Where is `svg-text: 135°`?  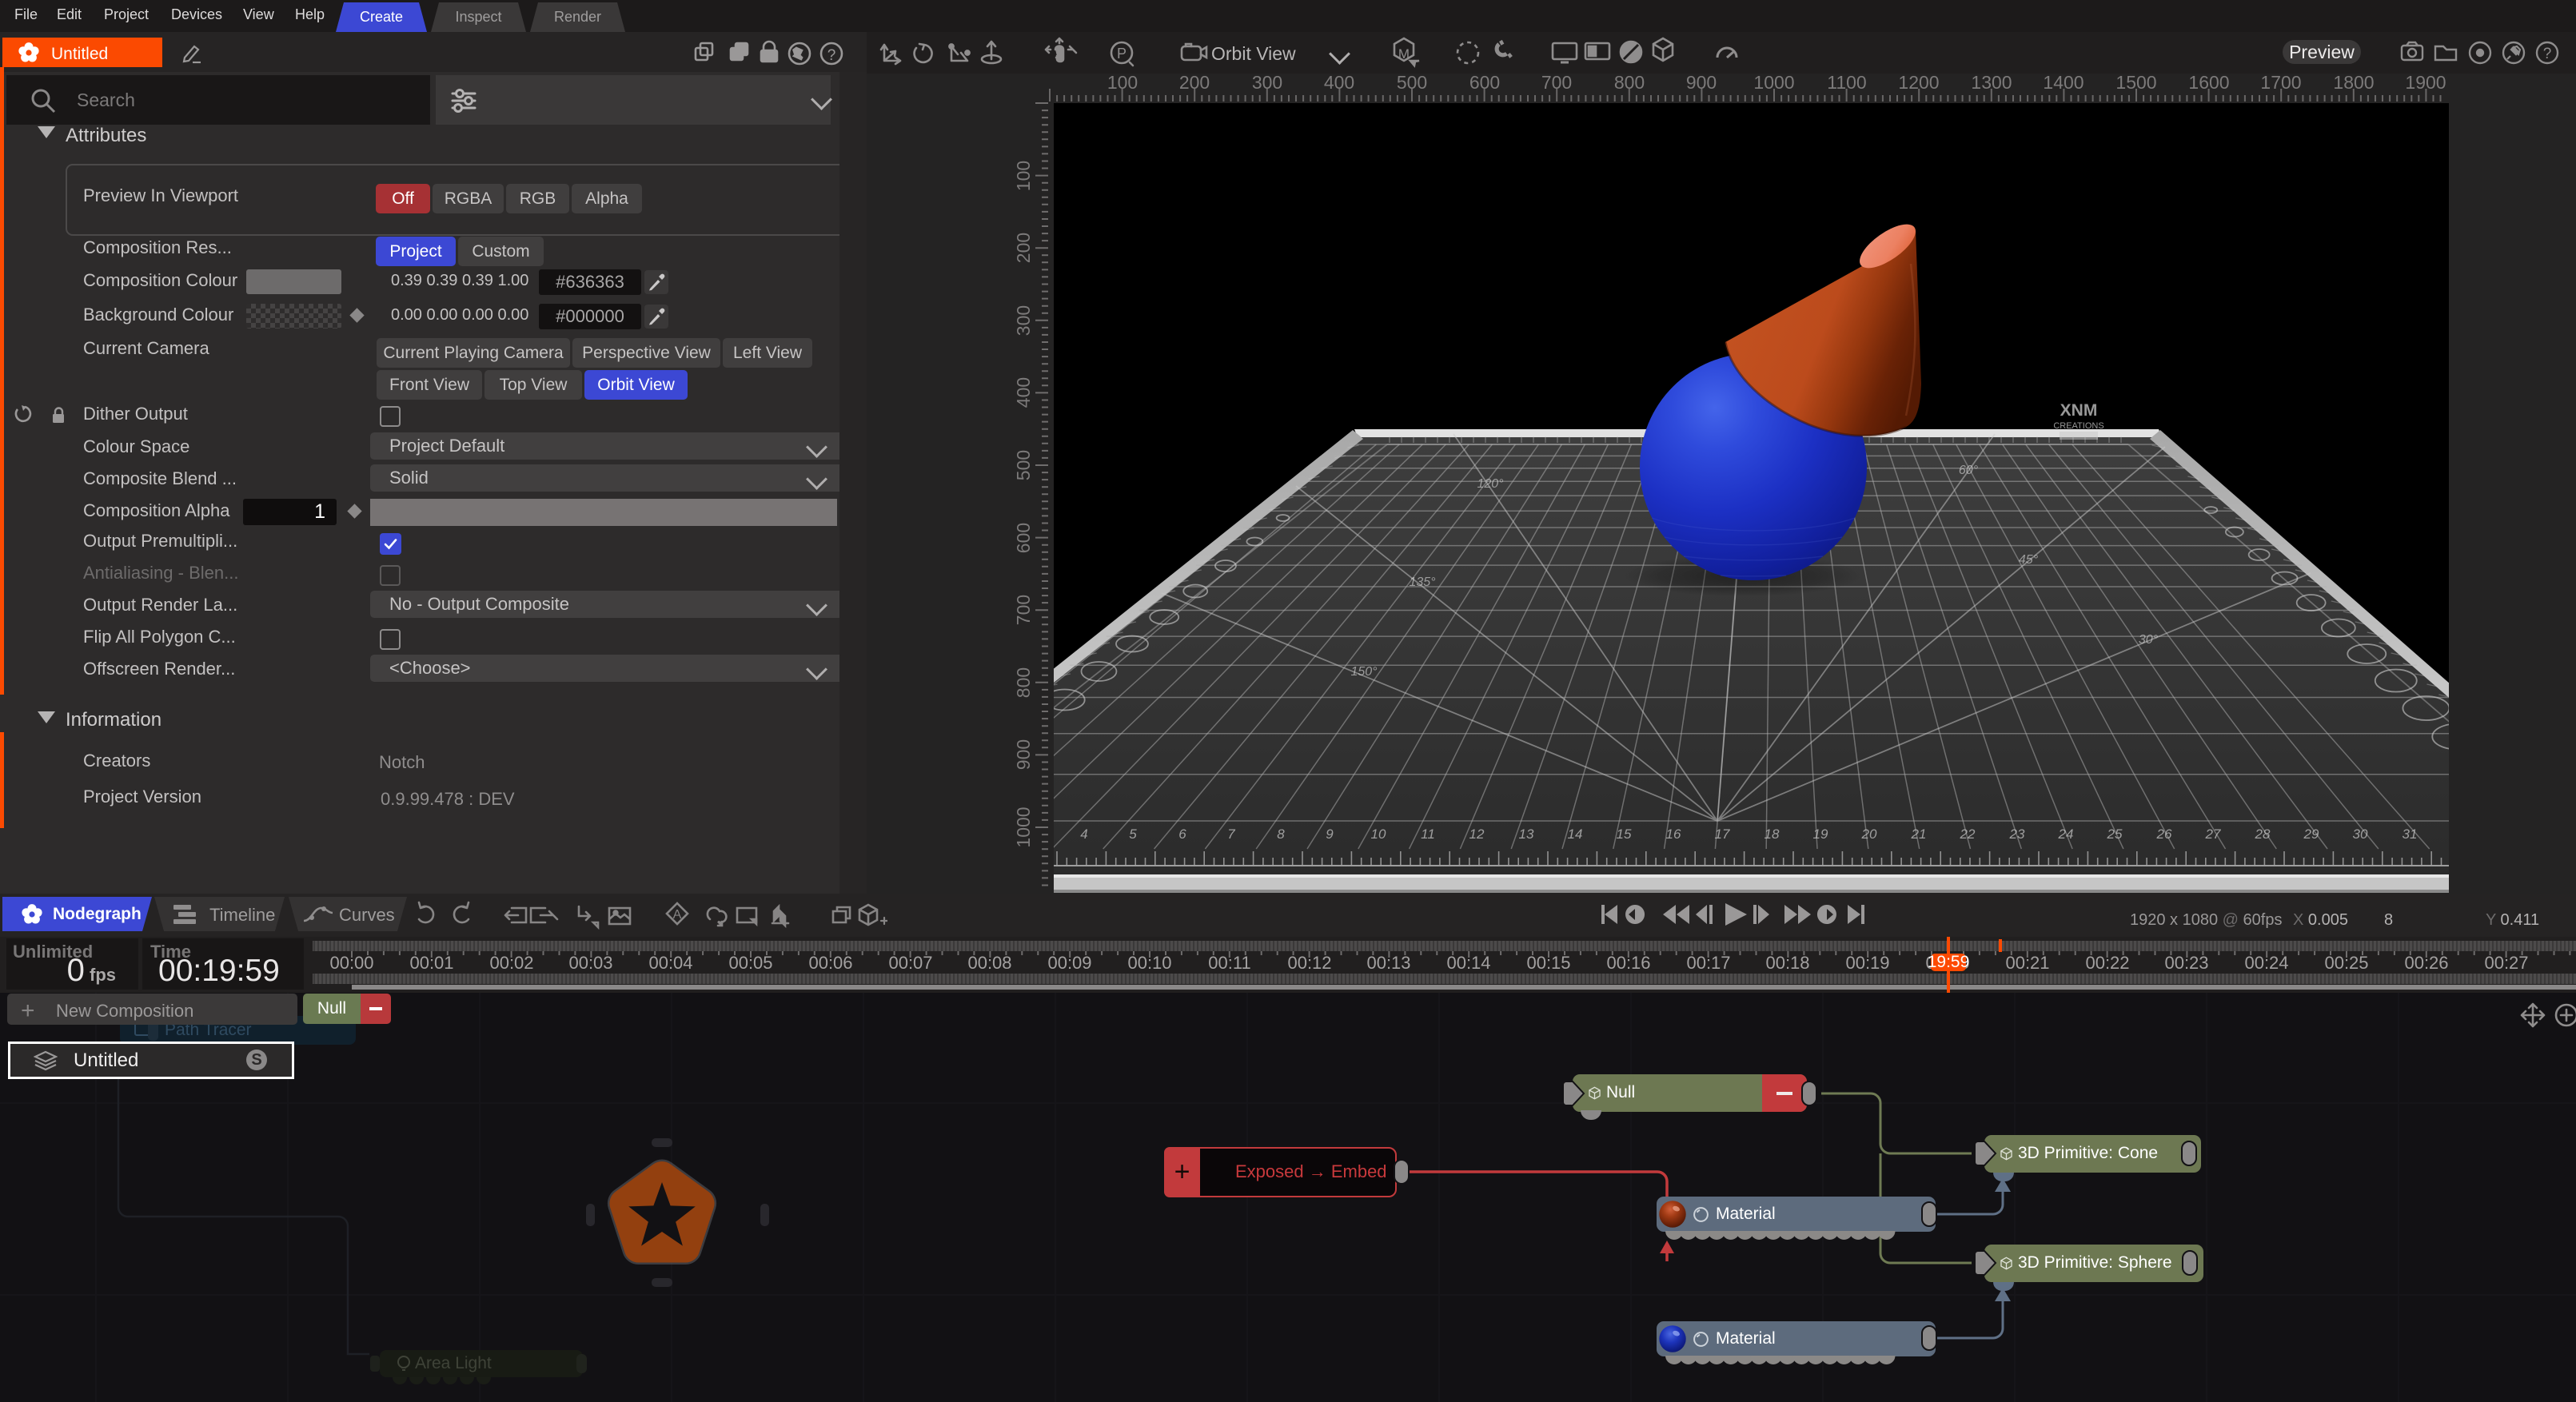
svg-text: 135° is located at coordinates (1422, 582).